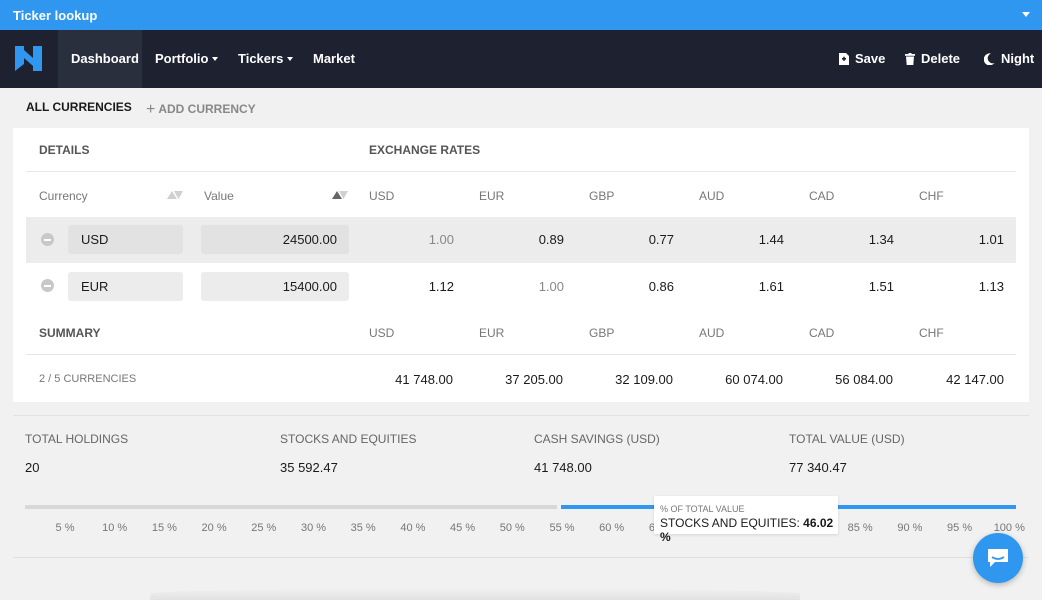  What do you see at coordinates (702, 509) in the screenshot?
I see `tooltip-key: % OF TOTAL VALUE` at bounding box center [702, 509].